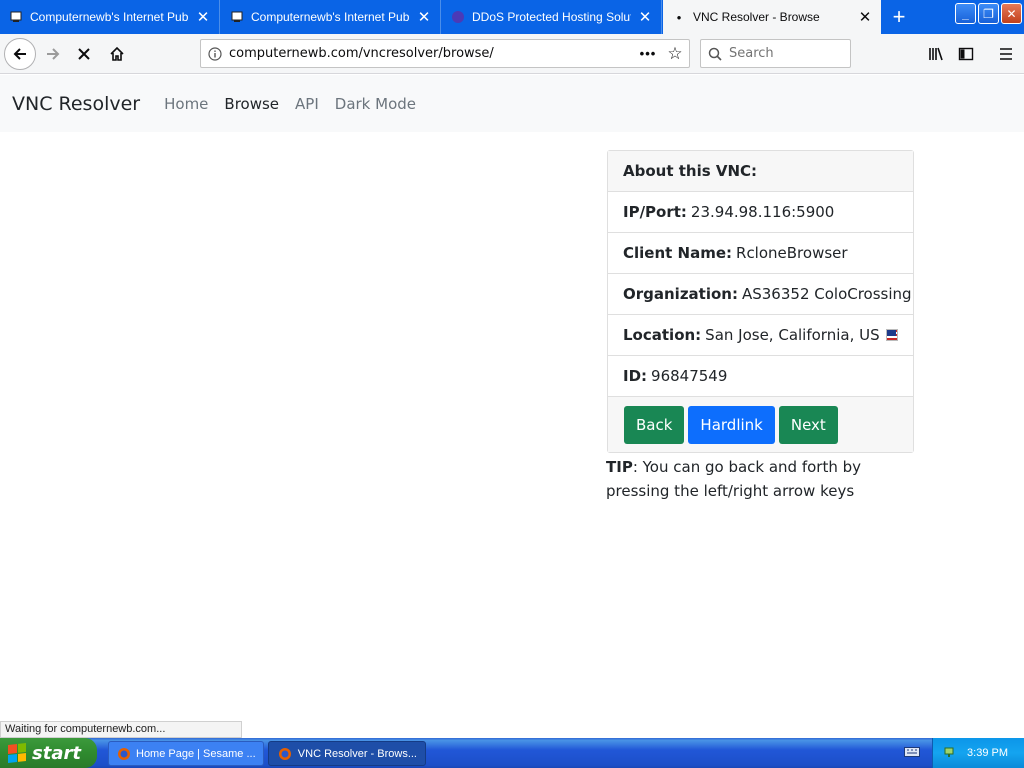 The height and width of the screenshot is (768, 1024). I want to click on back-button, so click(20, 54).